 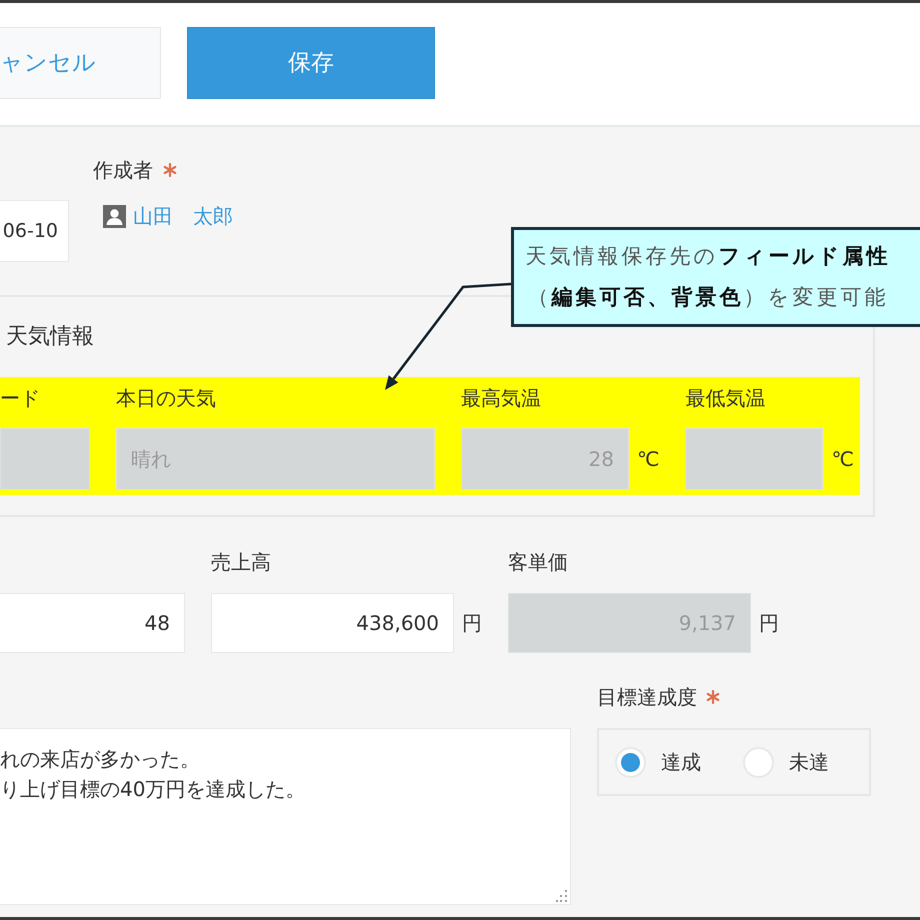 What do you see at coordinates (241, 562) in the screenshot?
I see `field-label: 売上高` at bounding box center [241, 562].